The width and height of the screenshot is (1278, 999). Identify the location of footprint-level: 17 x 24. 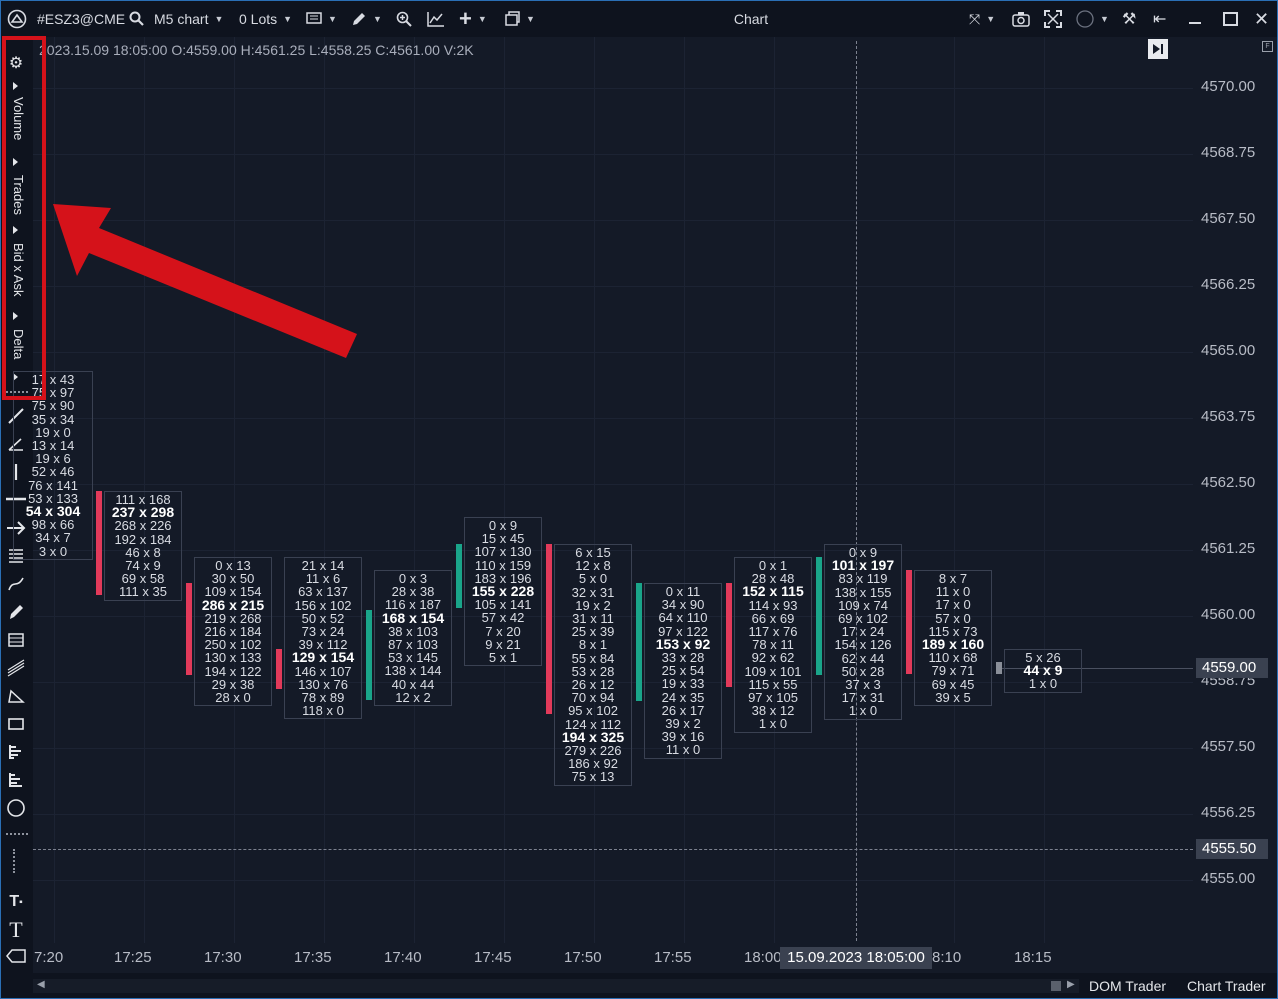
(863, 632).